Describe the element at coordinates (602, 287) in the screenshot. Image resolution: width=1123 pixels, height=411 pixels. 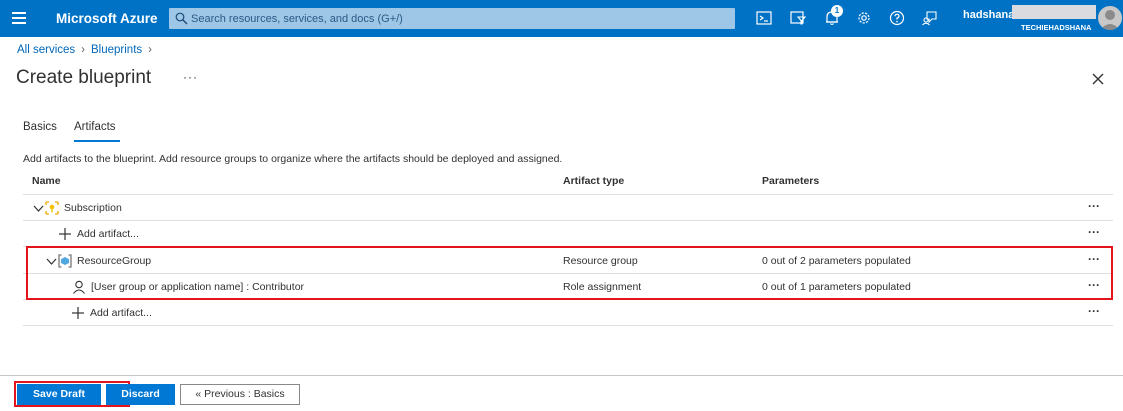
I see `row-type: Role assignment` at that location.